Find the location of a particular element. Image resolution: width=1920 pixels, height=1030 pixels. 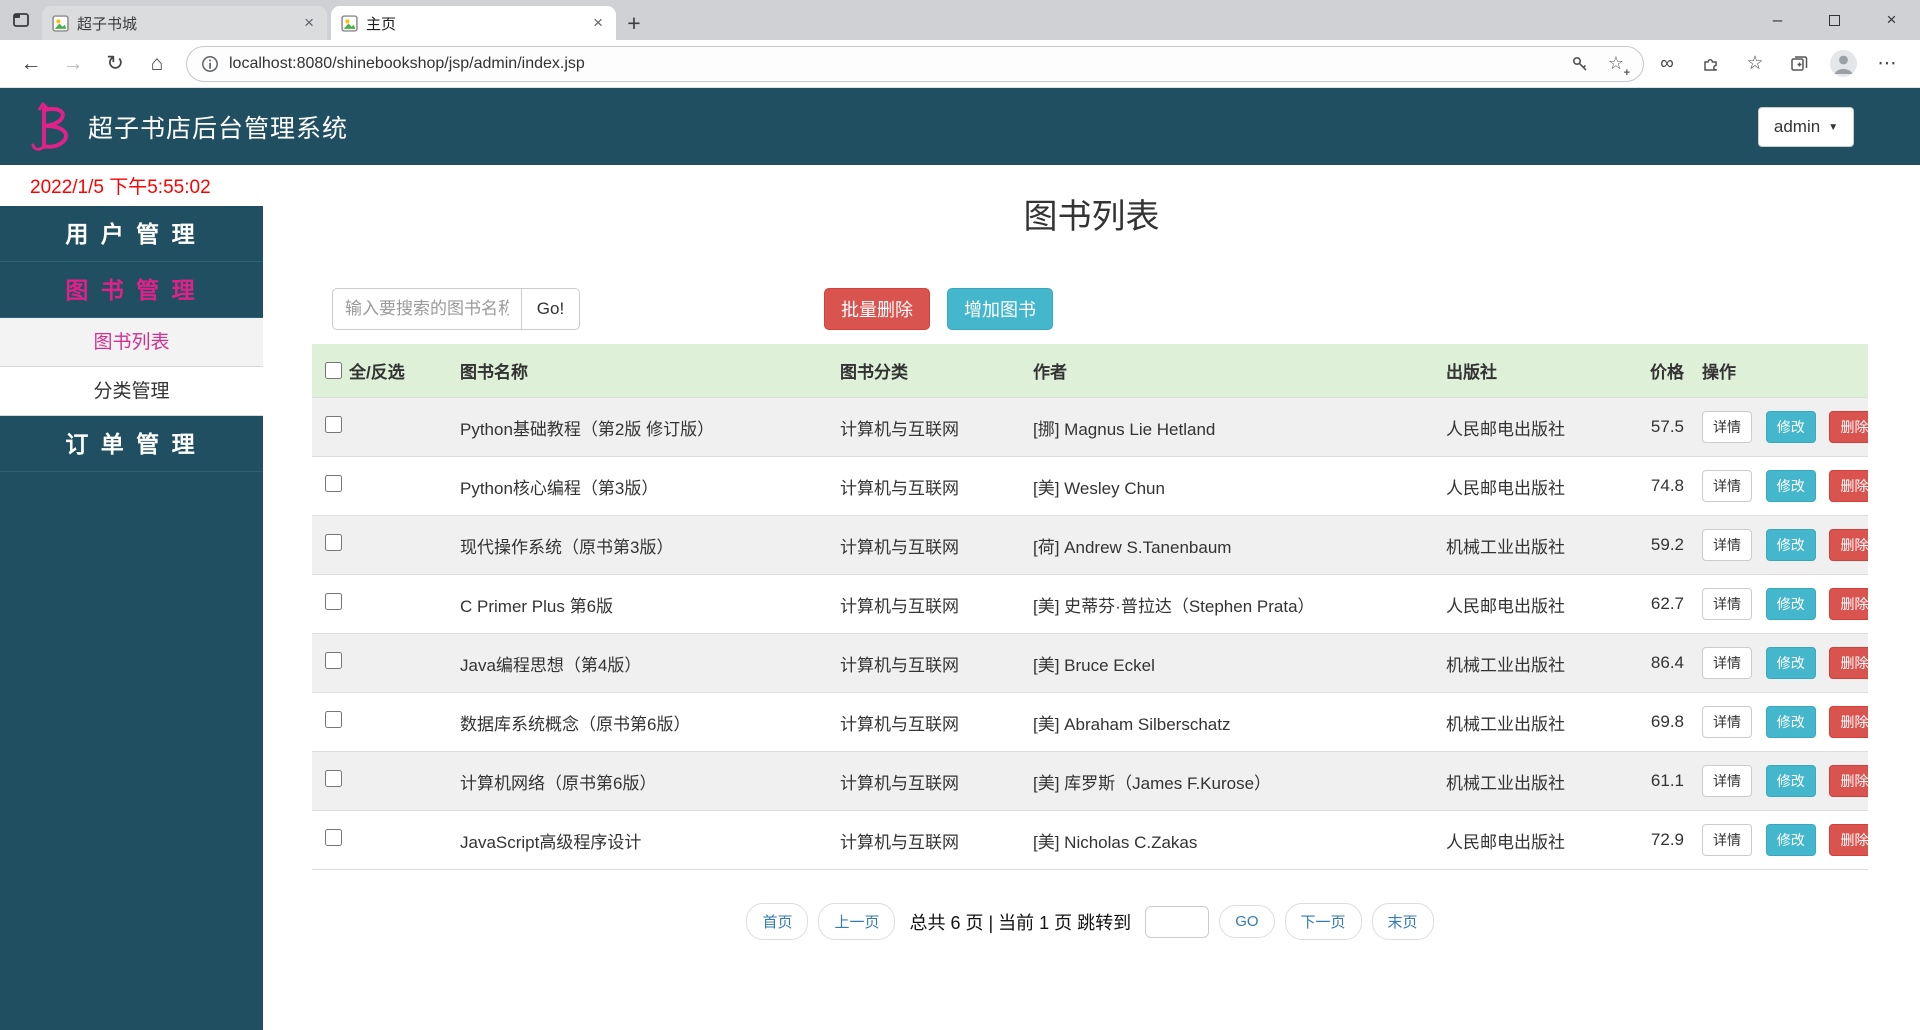

book-price: 61.1 is located at coordinates (1655, 781).